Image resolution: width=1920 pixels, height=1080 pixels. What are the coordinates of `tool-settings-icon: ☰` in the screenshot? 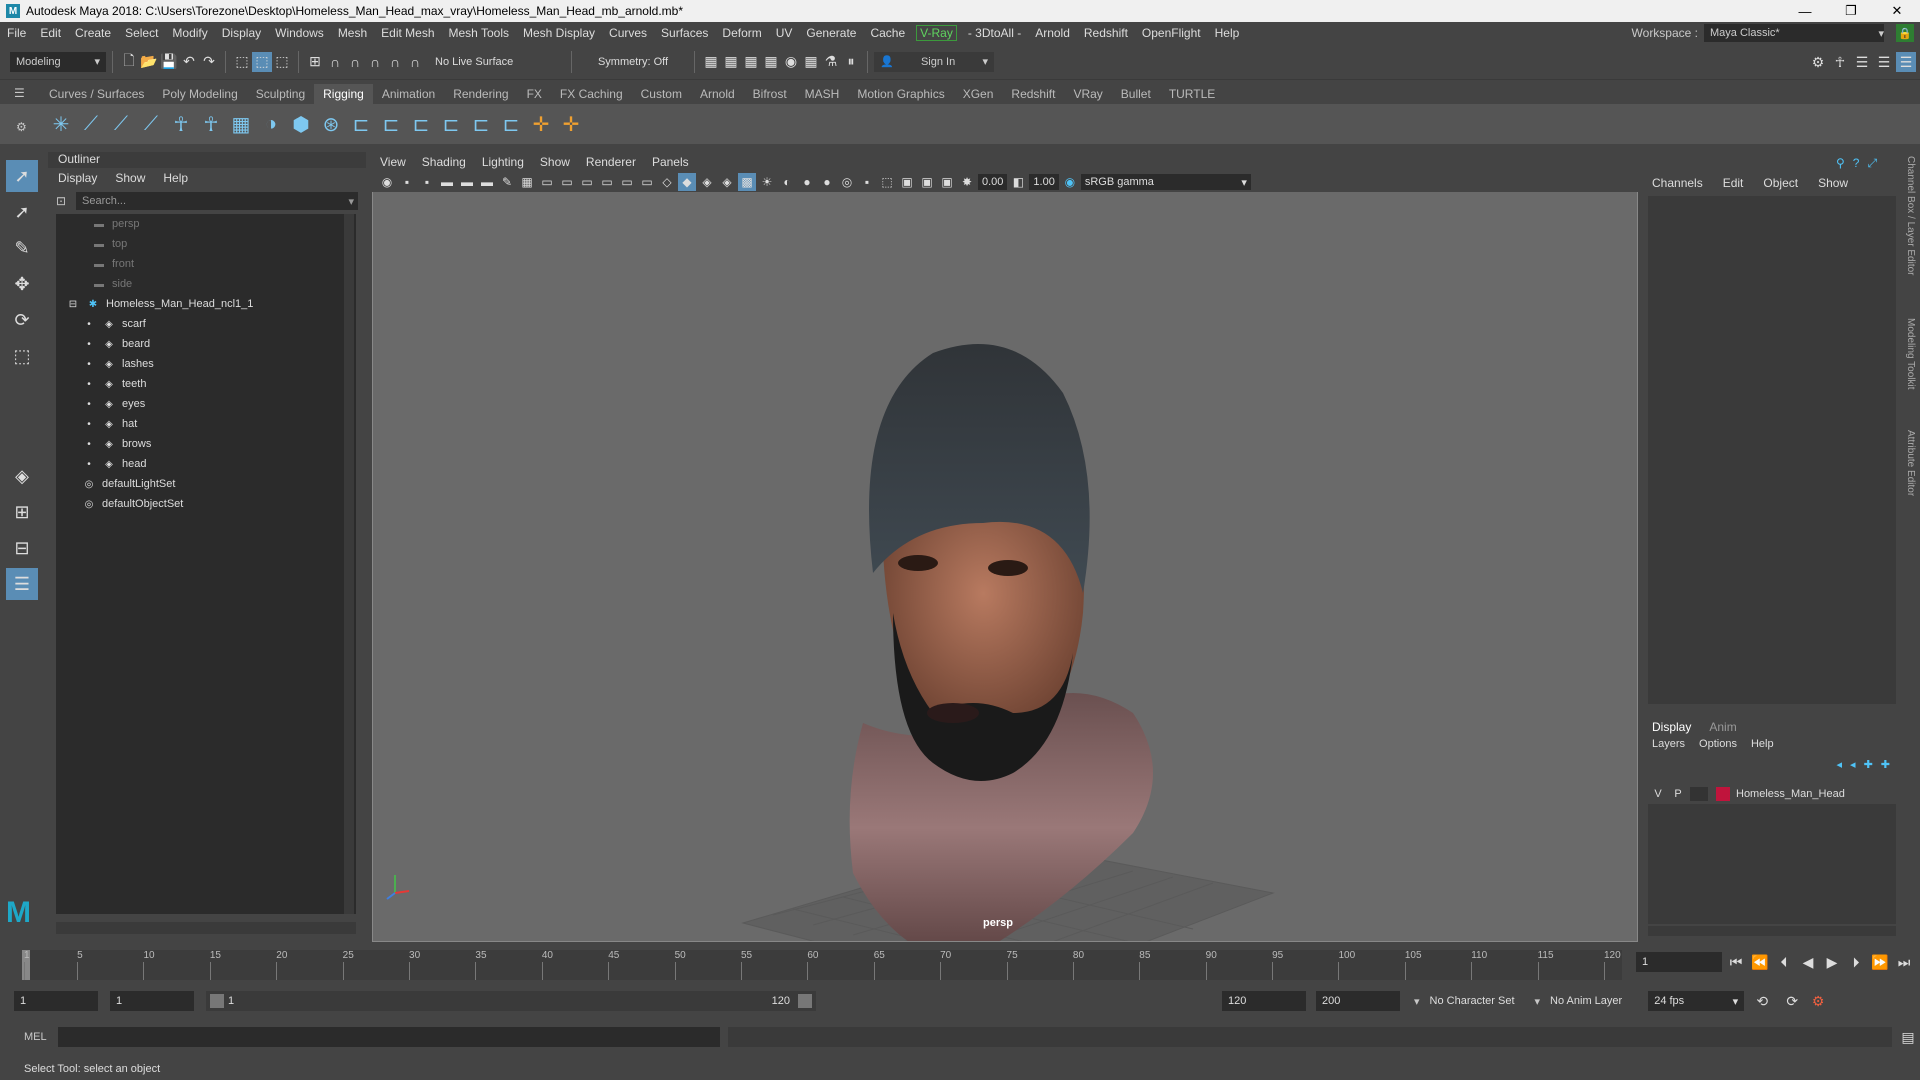 It's located at (1884, 62).